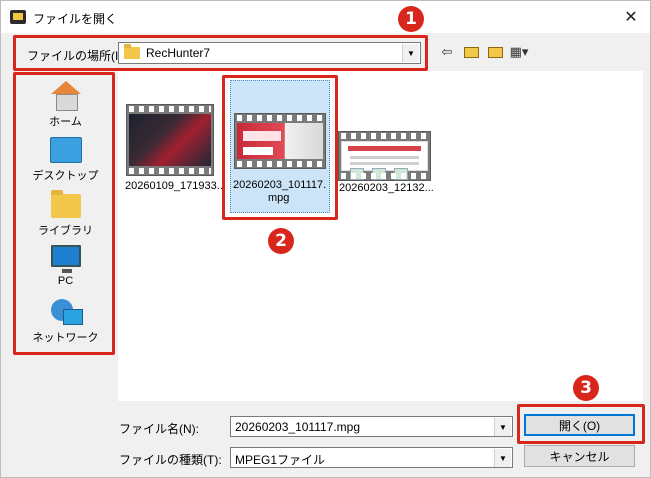 The height and width of the screenshot is (478, 651). I want to click on file-name-label: ファイル名(N):, so click(159, 429).